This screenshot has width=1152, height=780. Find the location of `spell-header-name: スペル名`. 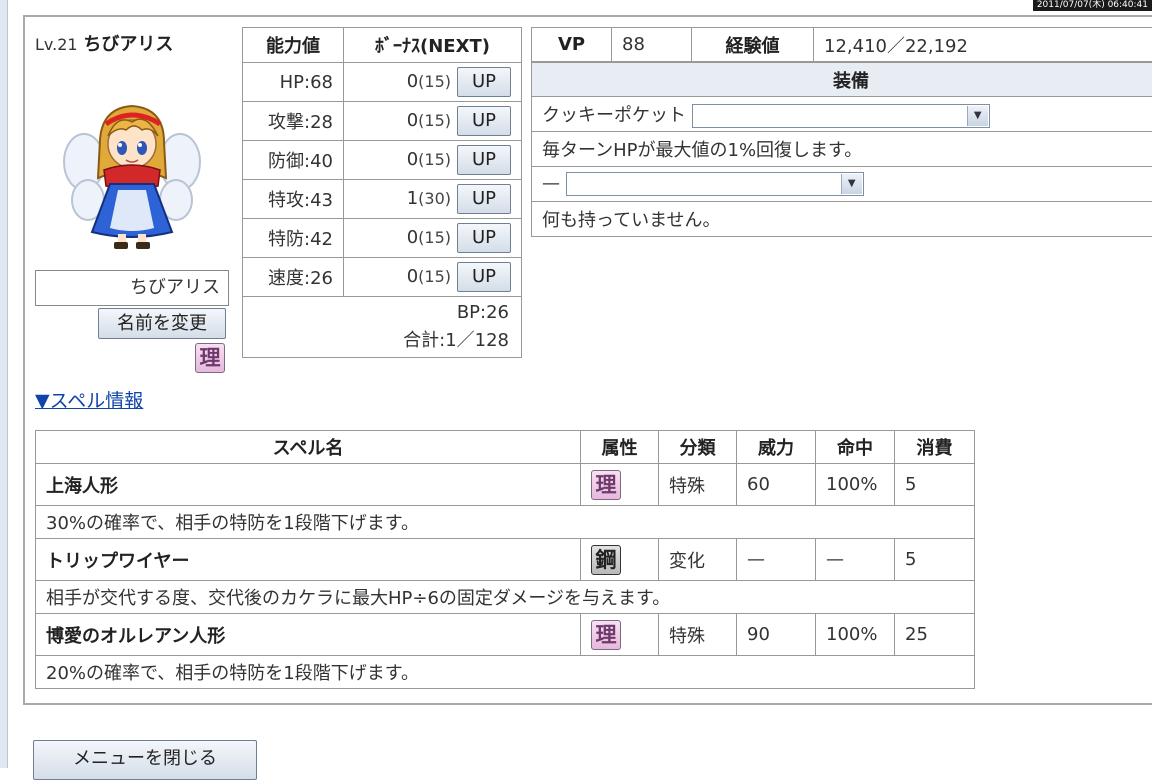

spell-header-name: スペル名 is located at coordinates (308, 447).